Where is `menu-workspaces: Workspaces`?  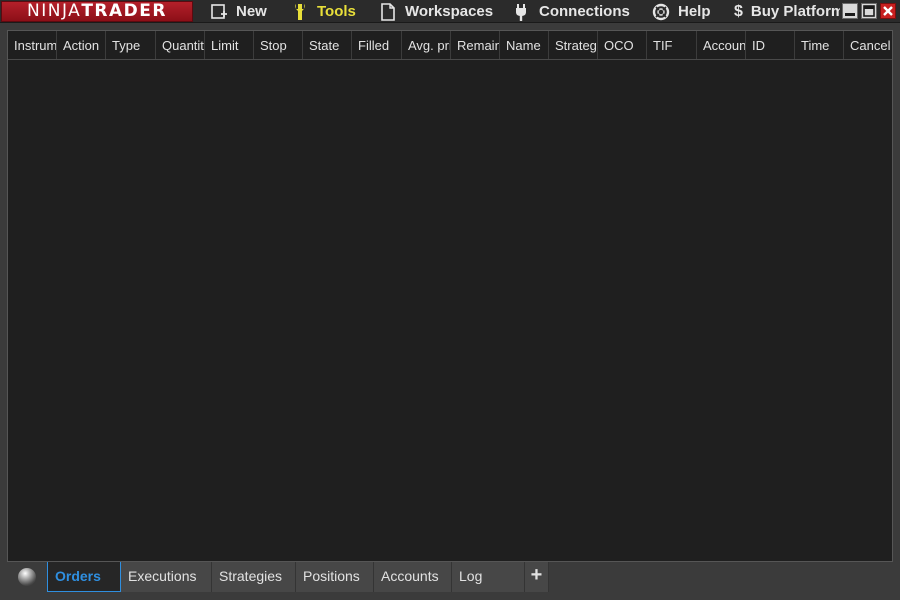
menu-workspaces: Workspaces is located at coordinates (436, 11).